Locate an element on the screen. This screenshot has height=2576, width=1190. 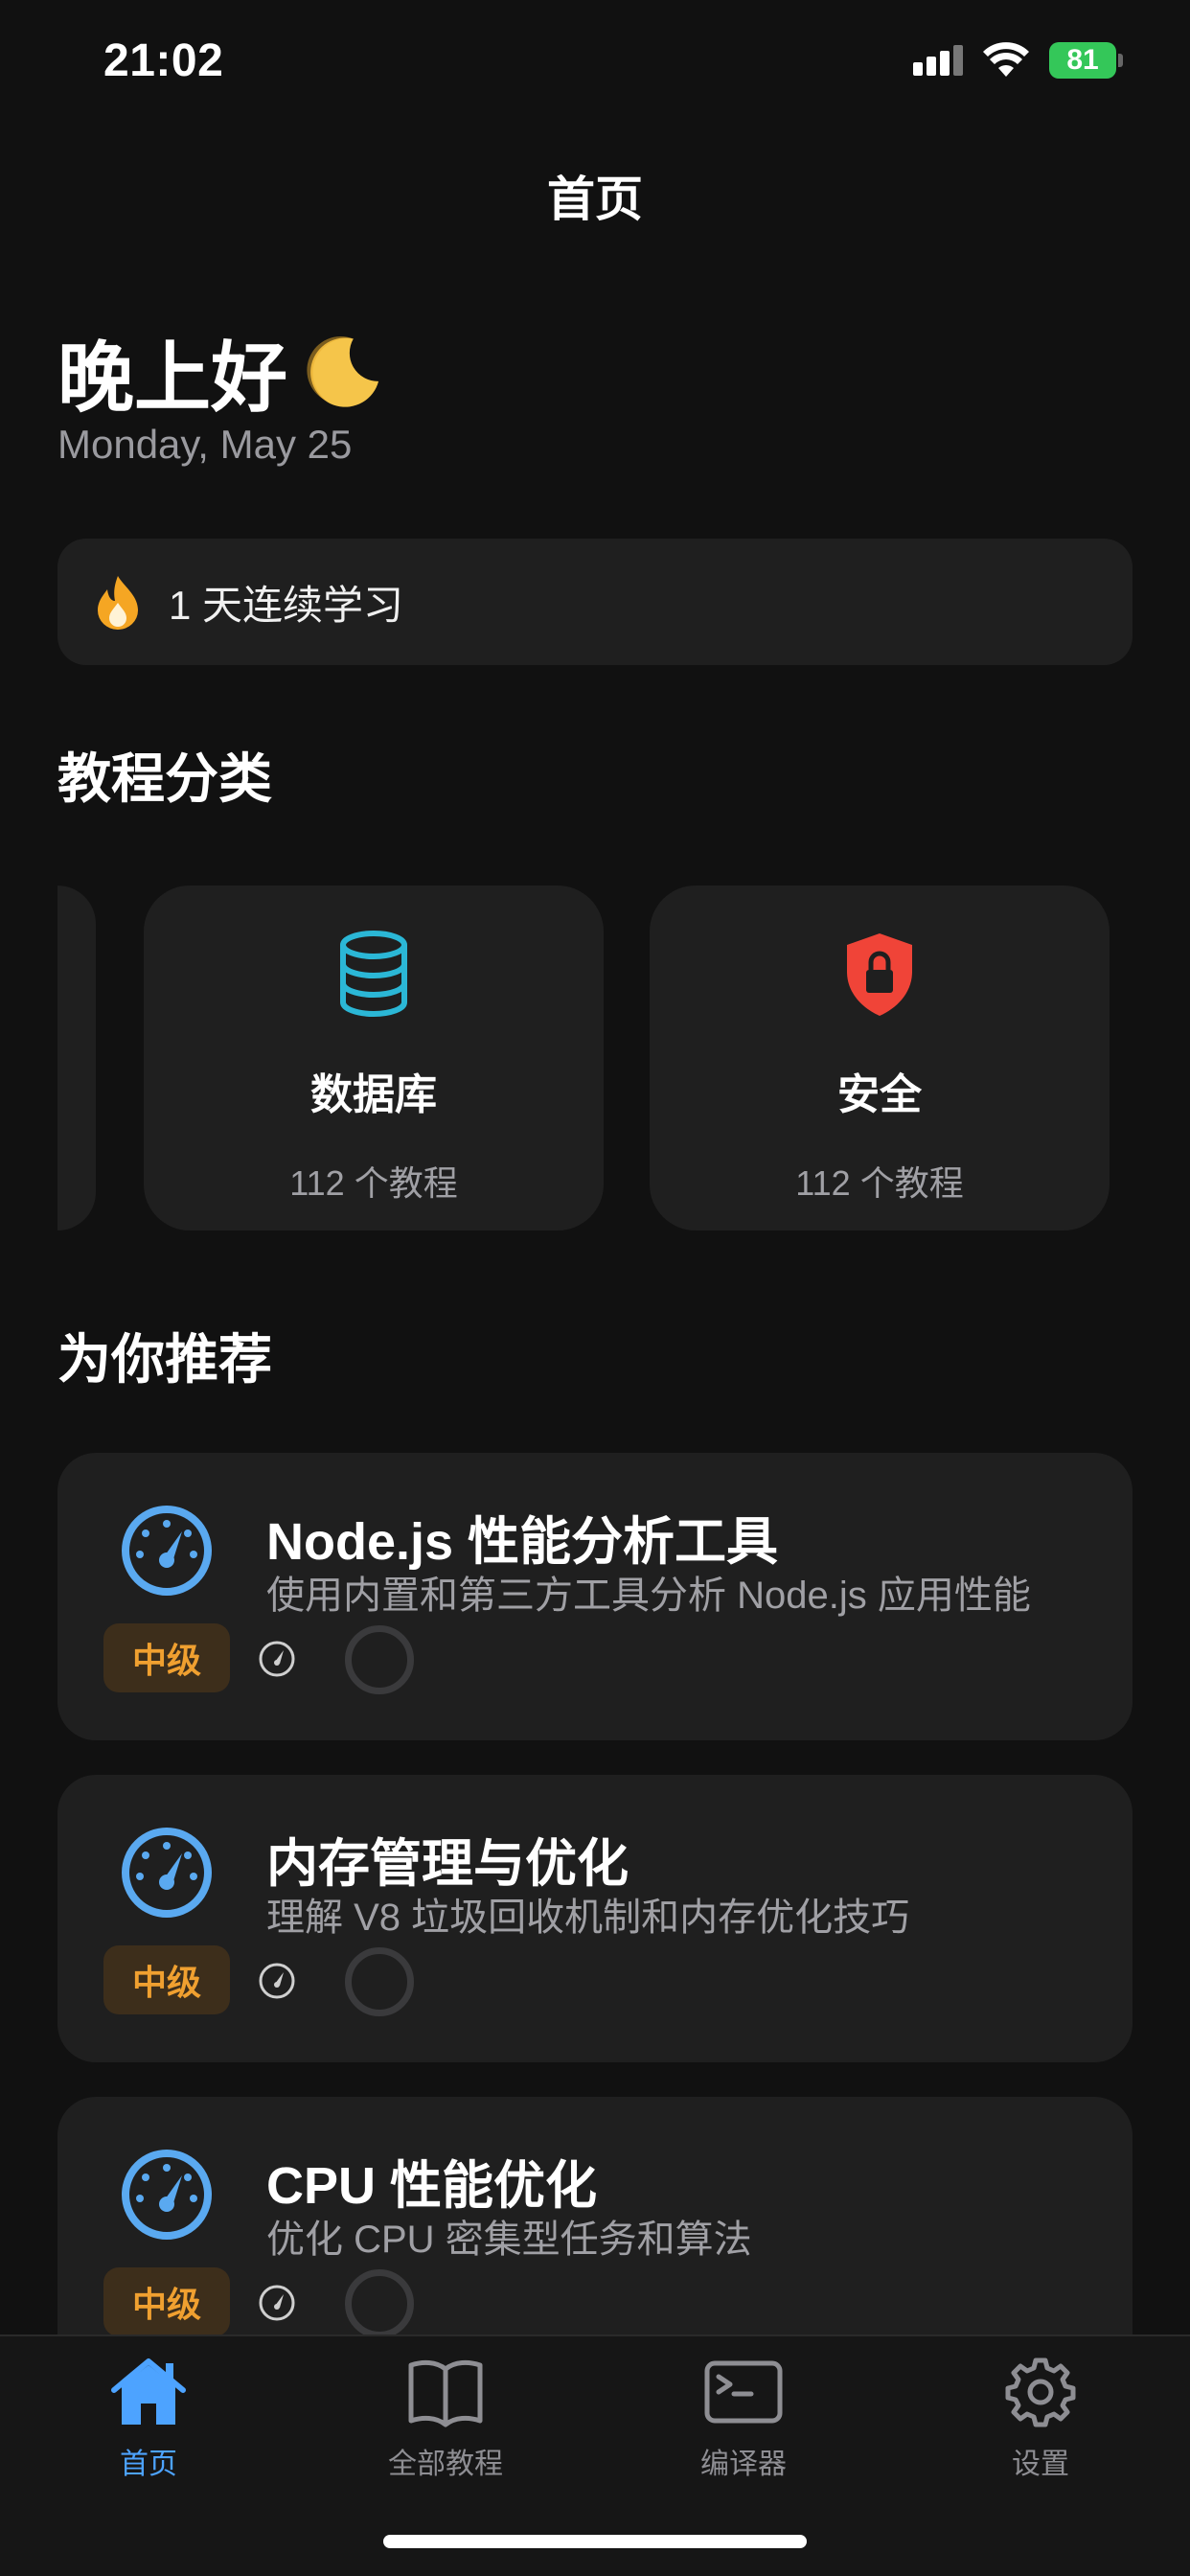
cellular-signal-icon is located at coordinates (938, 60).